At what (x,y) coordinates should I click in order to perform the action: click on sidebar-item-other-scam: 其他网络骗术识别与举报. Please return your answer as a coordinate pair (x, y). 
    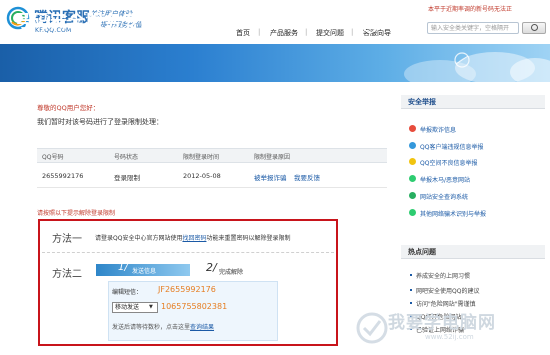
    Looking at the image, I should click on (453, 213).